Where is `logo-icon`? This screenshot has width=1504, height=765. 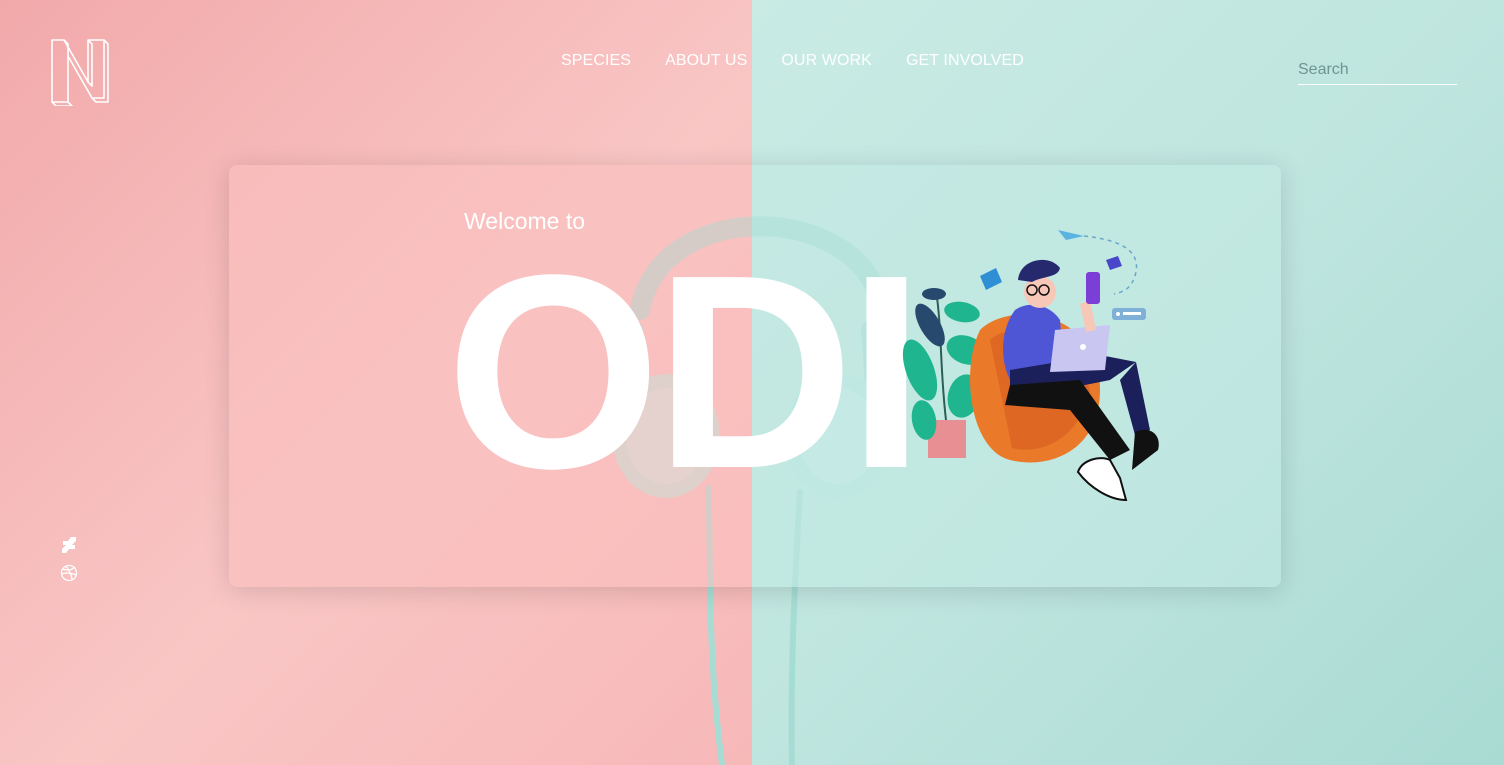 logo-icon is located at coordinates (80, 71).